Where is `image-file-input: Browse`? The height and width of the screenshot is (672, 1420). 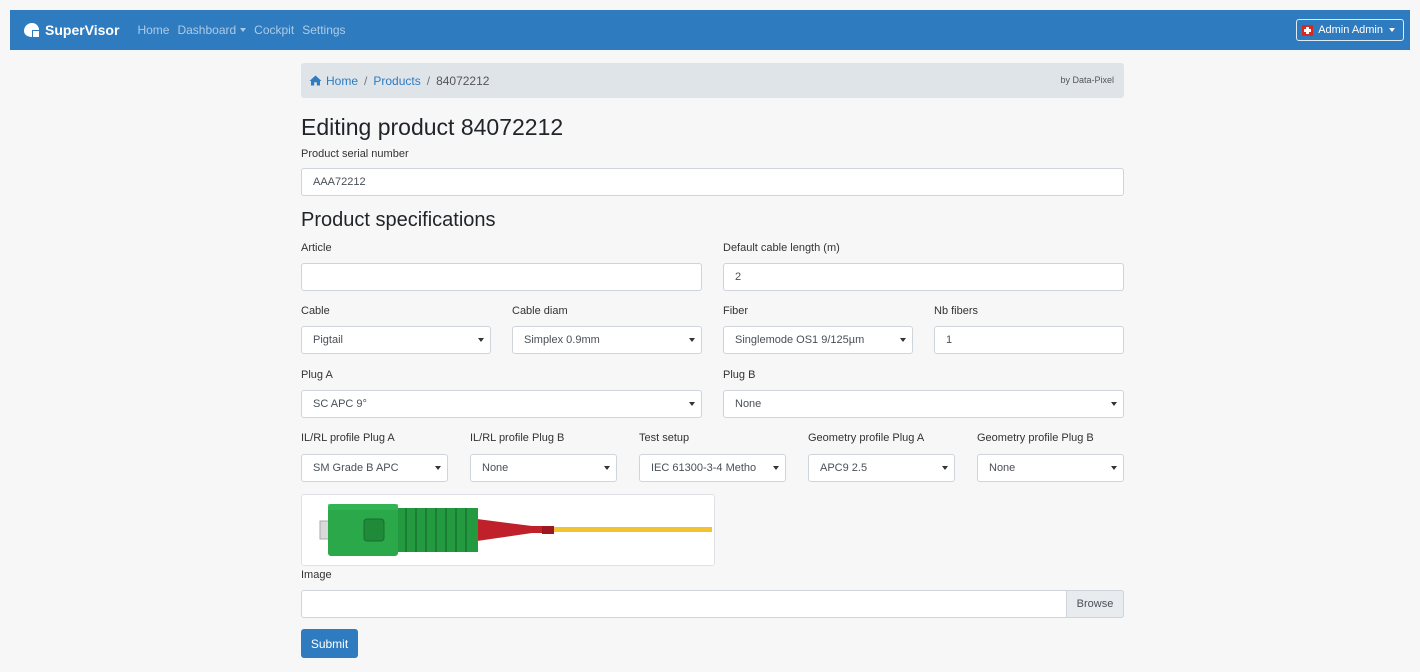 image-file-input: Browse is located at coordinates (712, 604).